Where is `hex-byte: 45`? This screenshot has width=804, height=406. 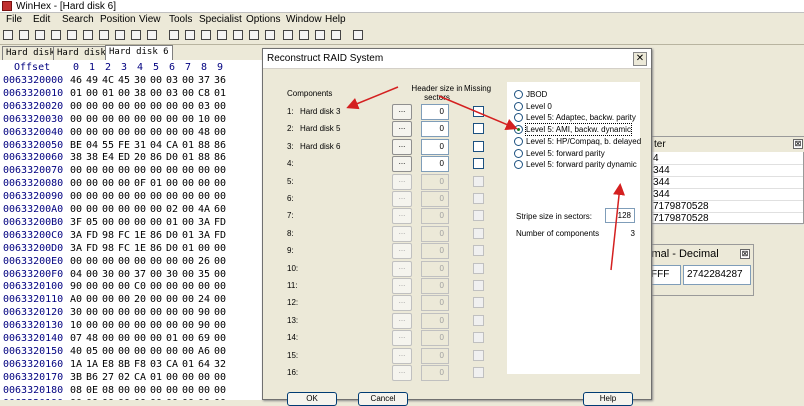 hex-byte: 45 is located at coordinates (124, 80).